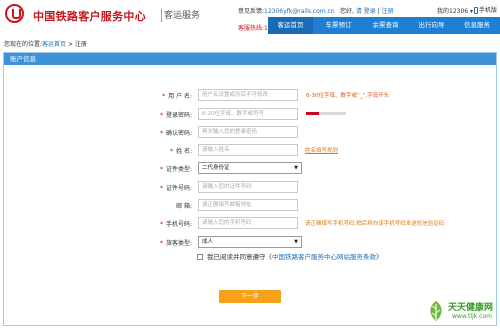 This screenshot has width=500, height=329. What do you see at coordinates (251, 11) in the screenshot?
I see `feedback-label: 意见反馈:` at bounding box center [251, 11].